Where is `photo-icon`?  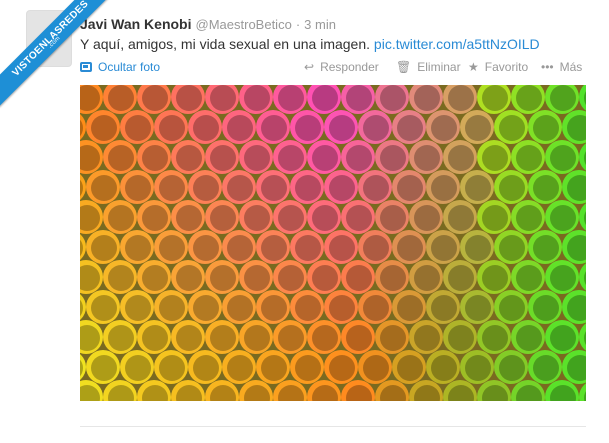
photo-icon is located at coordinates (86, 67).